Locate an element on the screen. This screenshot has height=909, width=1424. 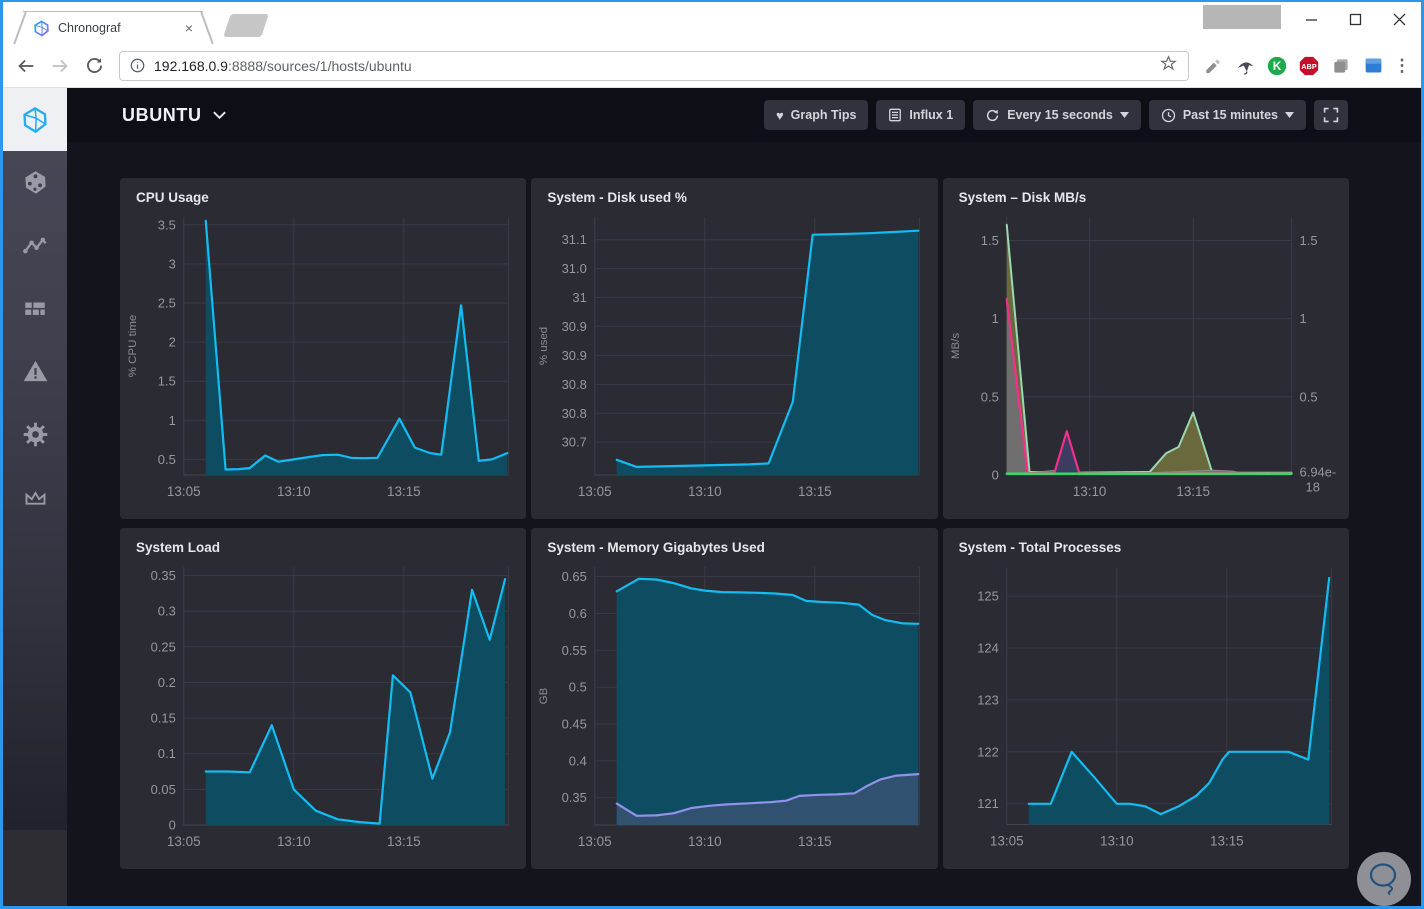
chronograf-favicon-icon is located at coordinates (41, 28).